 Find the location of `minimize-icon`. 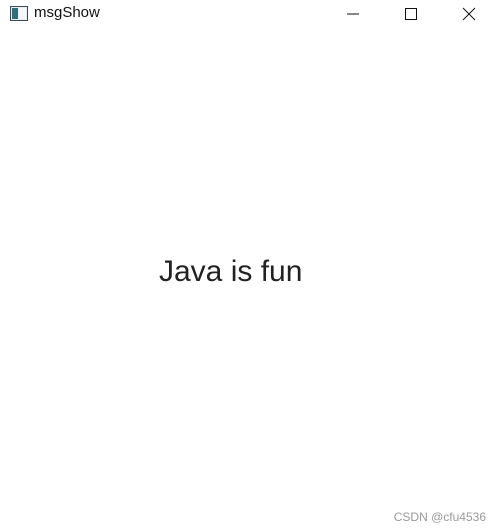

minimize-icon is located at coordinates (353, 14).